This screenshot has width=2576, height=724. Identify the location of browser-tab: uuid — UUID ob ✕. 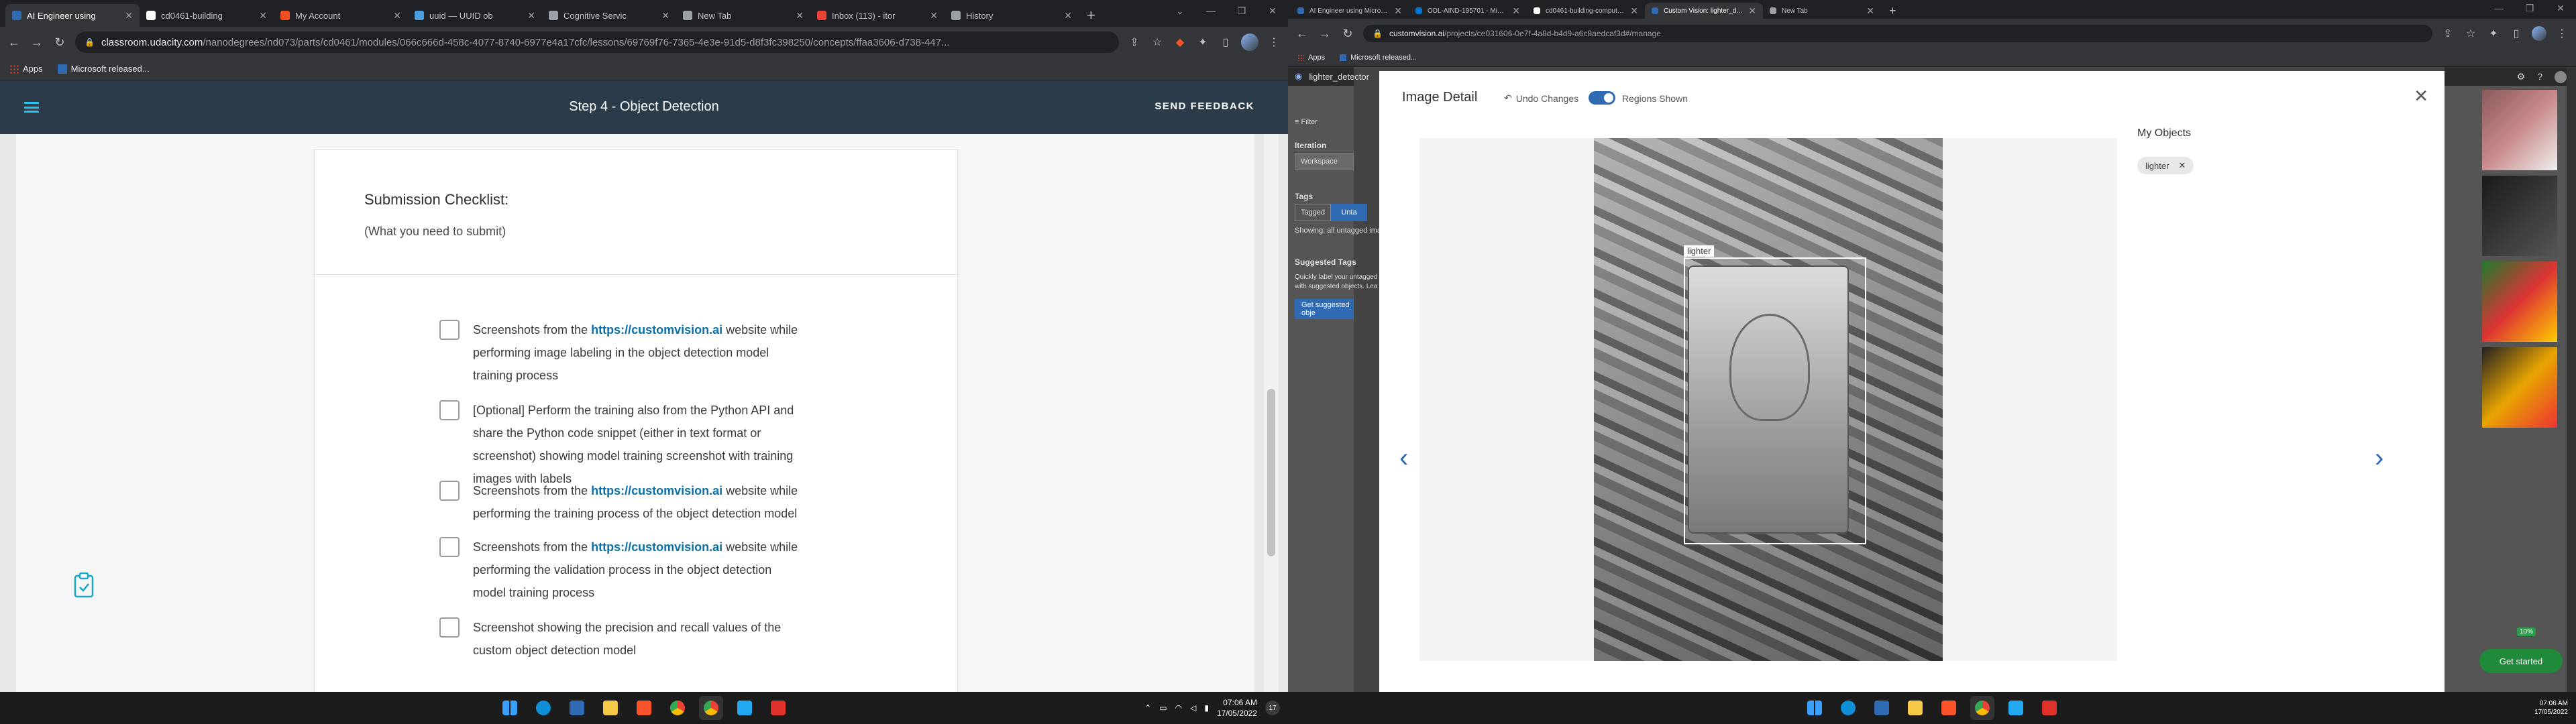
(475, 15).